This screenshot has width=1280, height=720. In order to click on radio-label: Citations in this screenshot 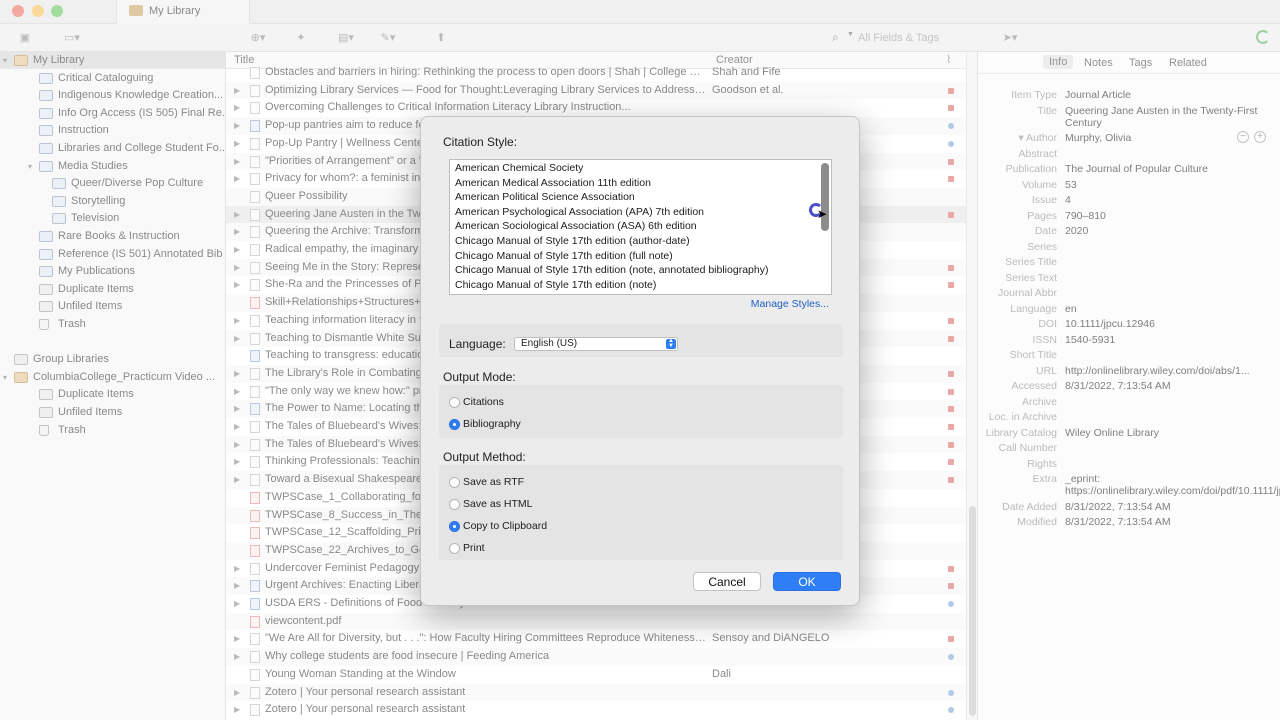, I will do `click(483, 402)`.